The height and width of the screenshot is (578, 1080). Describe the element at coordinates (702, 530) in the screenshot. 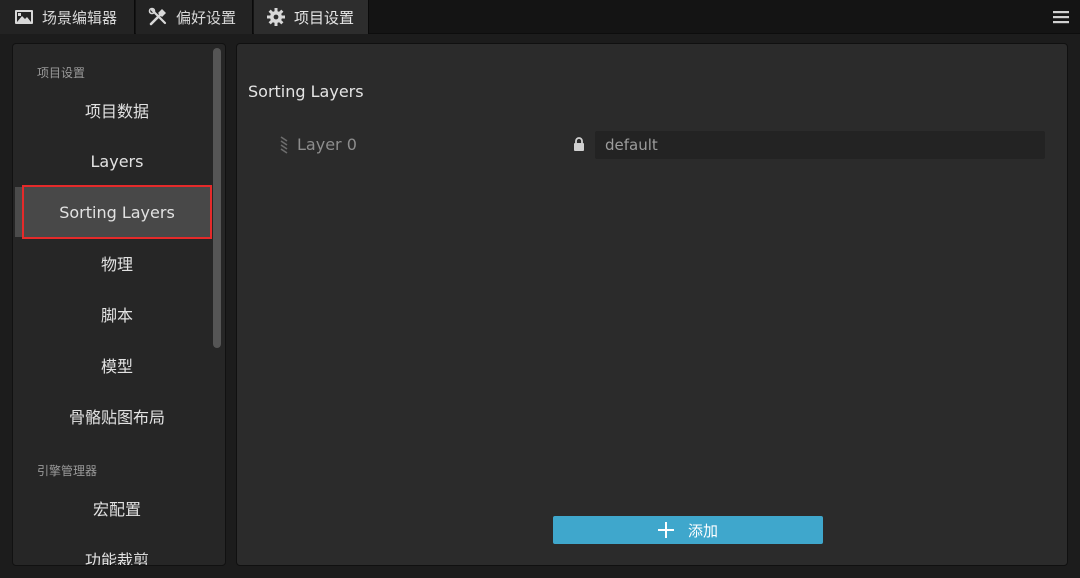

I see `add-button-label: 添加` at that location.